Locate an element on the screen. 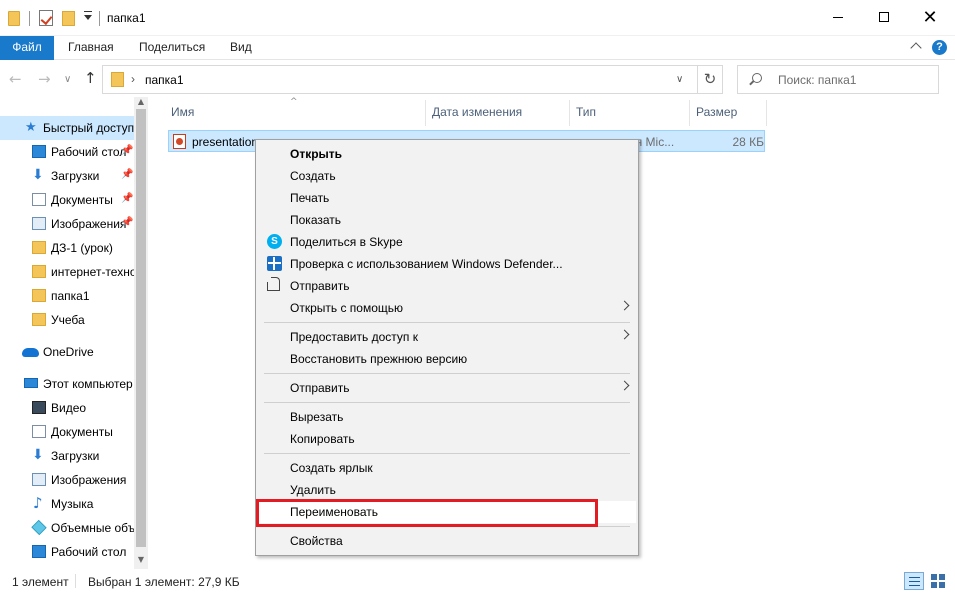 This screenshot has width=955, height=601. defender-icon is located at coordinates (274, 263).